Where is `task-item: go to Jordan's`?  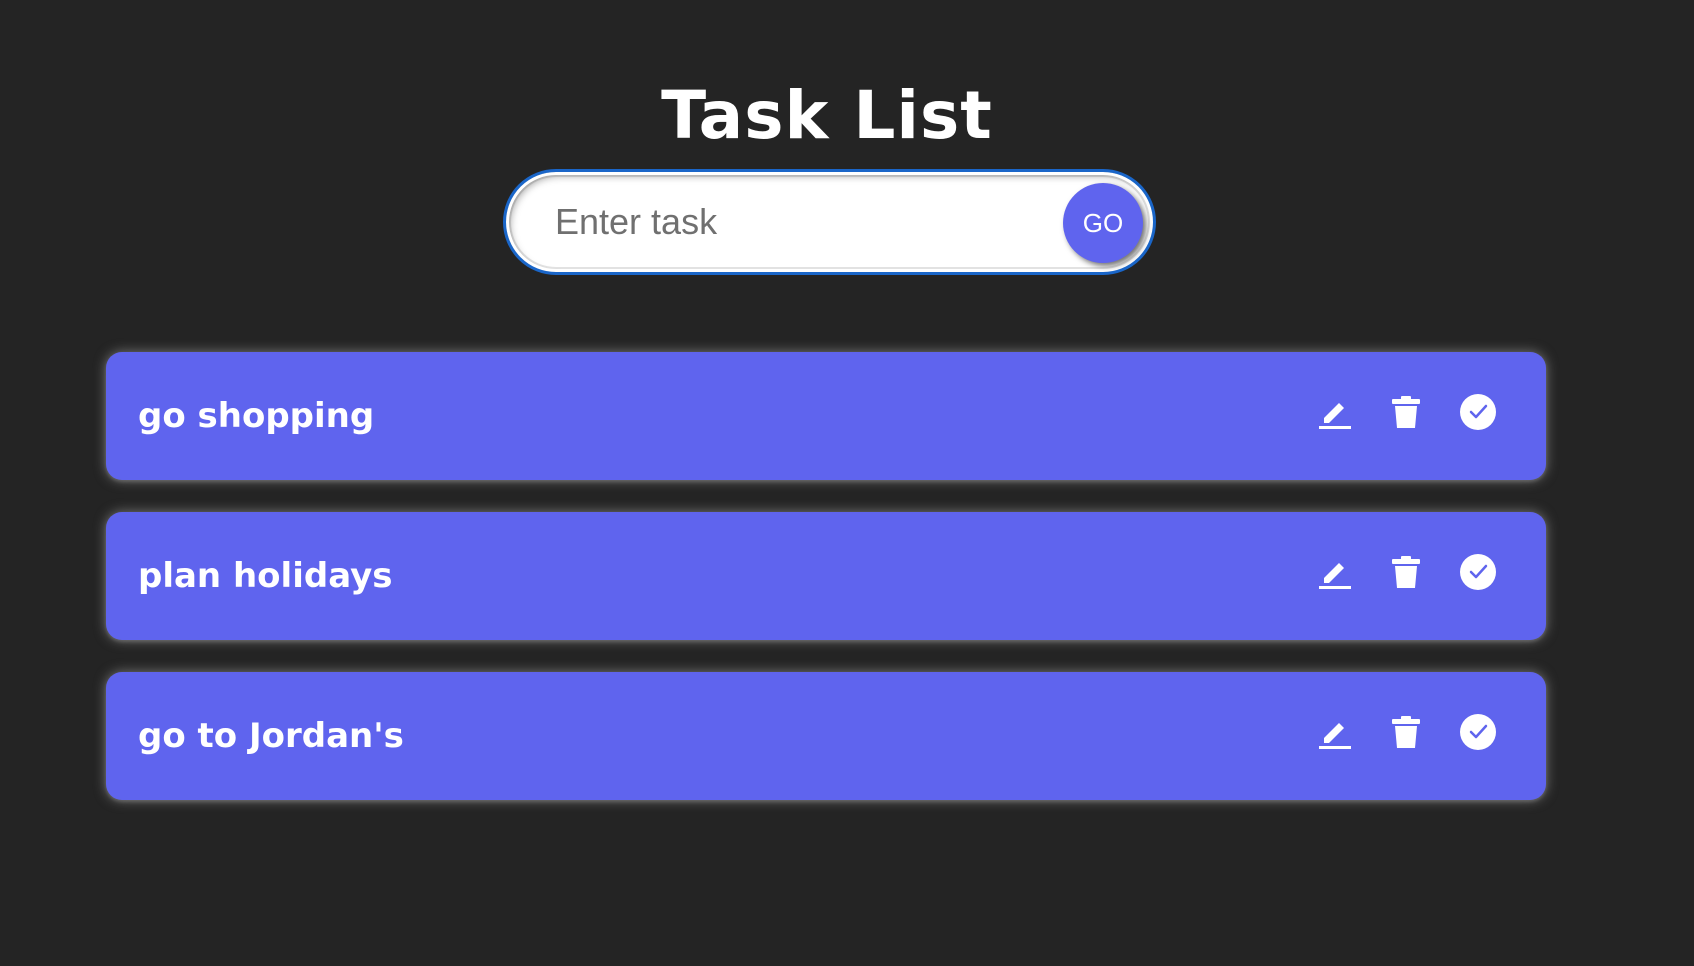
task-item: go to Jordan's is located at coordinates (826, 736).